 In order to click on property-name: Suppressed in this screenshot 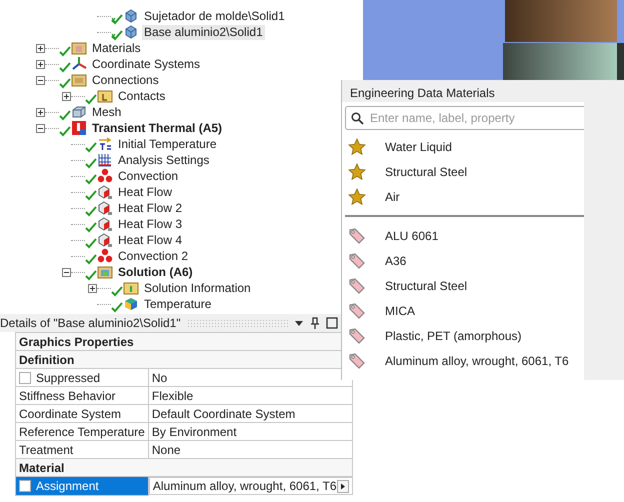, I will do `click(82, 377)`.